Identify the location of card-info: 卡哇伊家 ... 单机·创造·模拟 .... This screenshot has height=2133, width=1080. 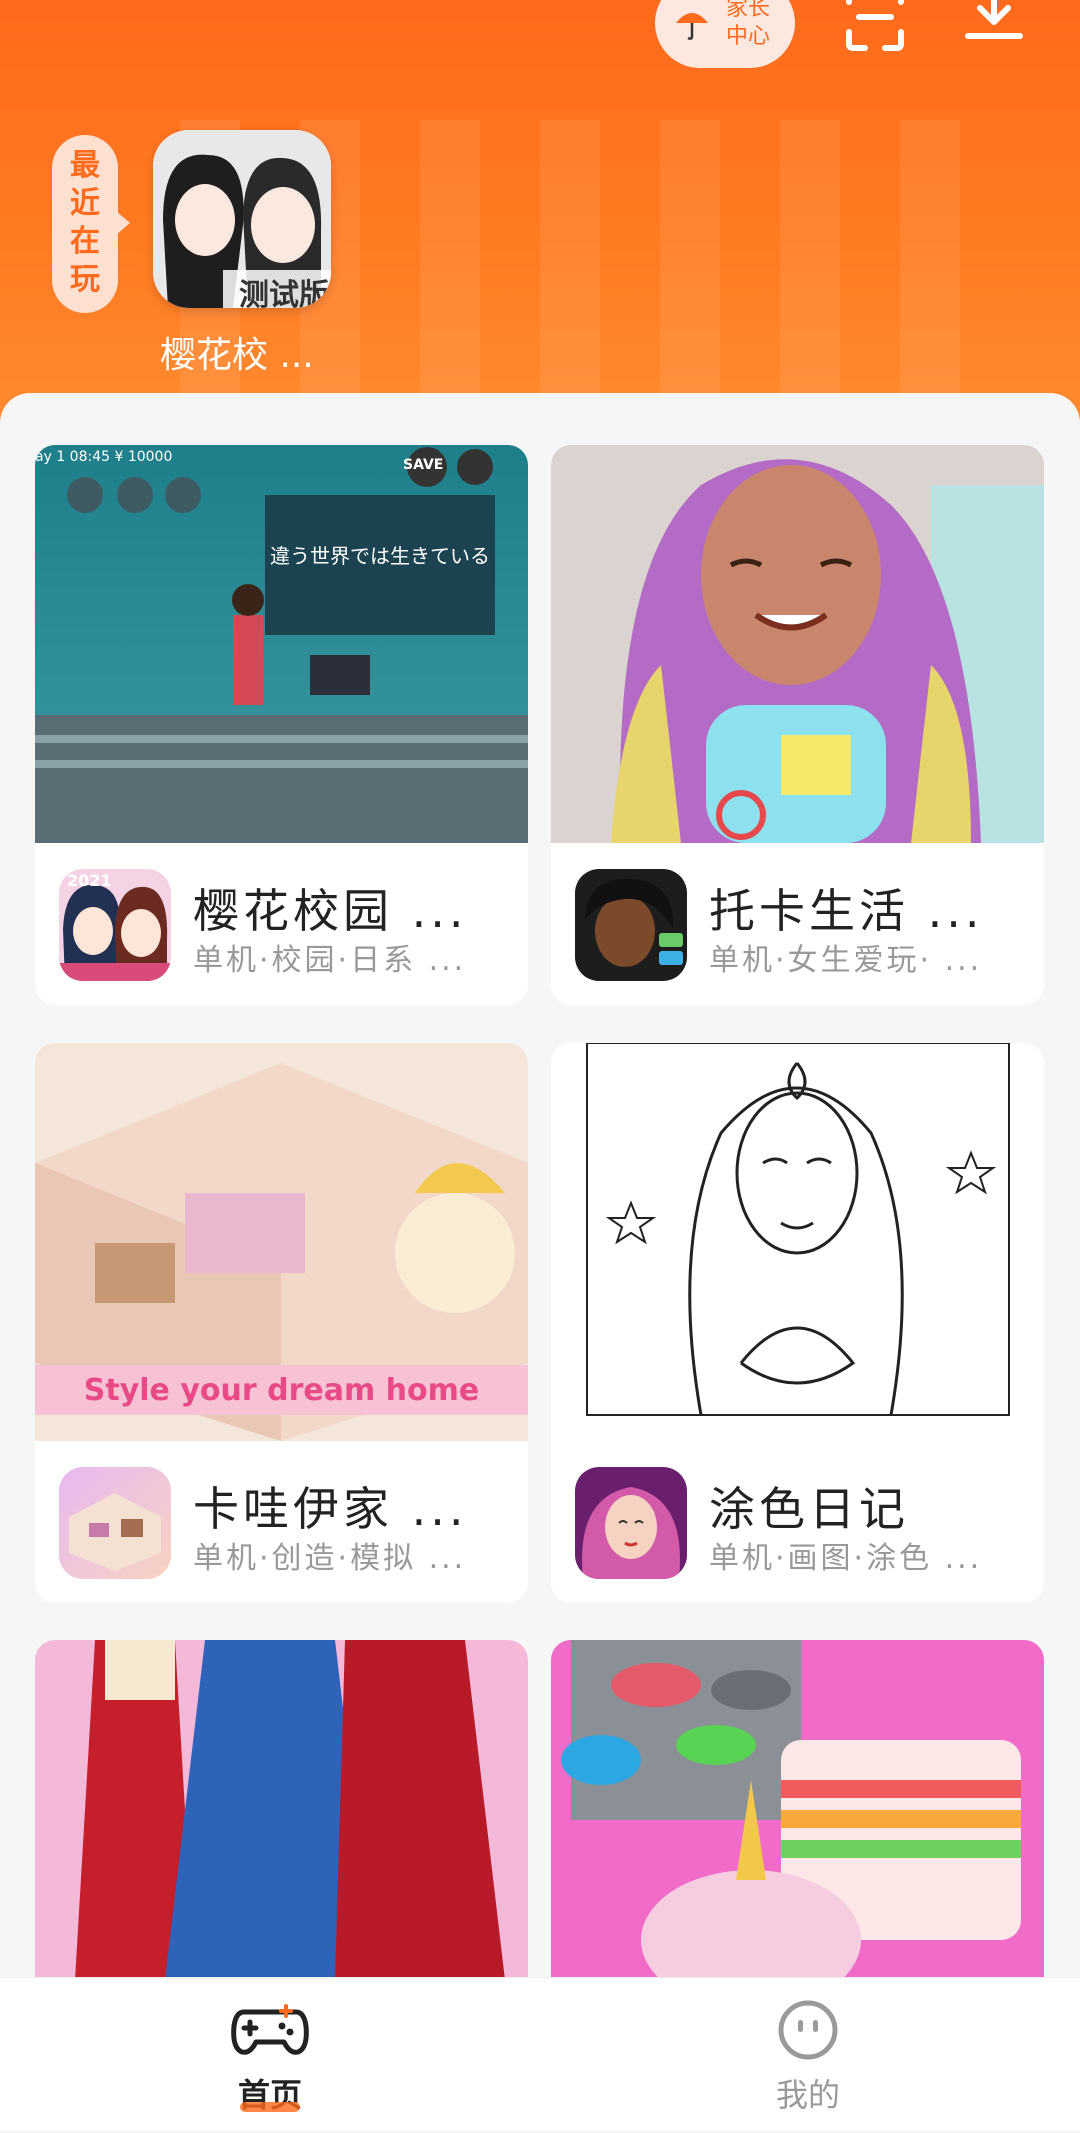
(281, 1522).